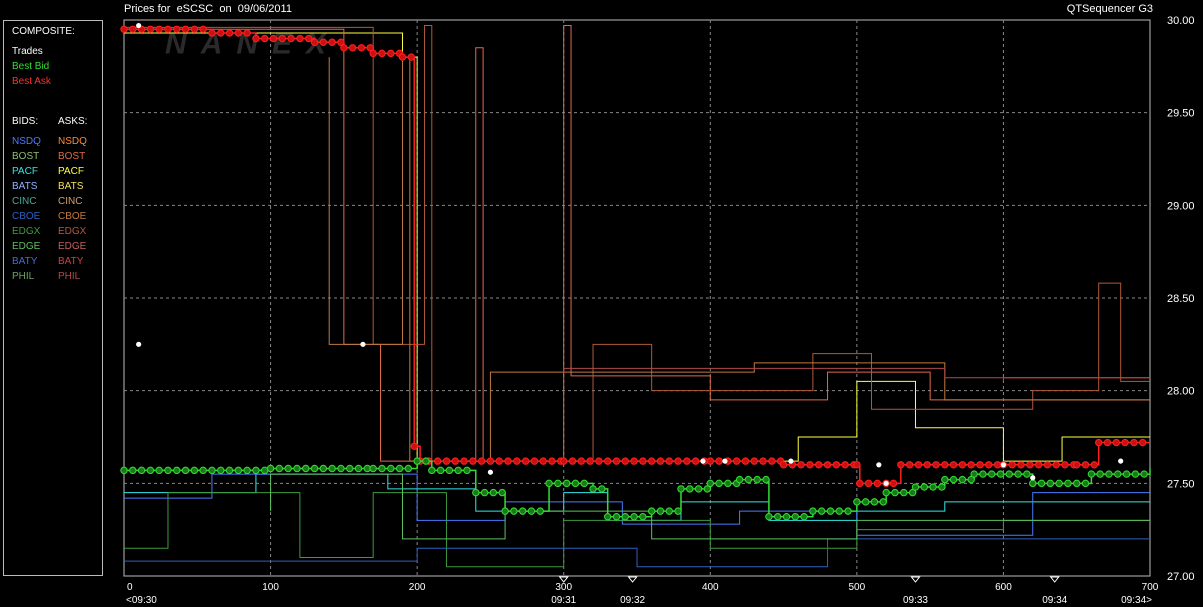 This screenshot has height=607, width=1203. What do you see at coordinates (1054, 579) in the screenshot?
I see `time-marker` at bounding box center [1054, 579].